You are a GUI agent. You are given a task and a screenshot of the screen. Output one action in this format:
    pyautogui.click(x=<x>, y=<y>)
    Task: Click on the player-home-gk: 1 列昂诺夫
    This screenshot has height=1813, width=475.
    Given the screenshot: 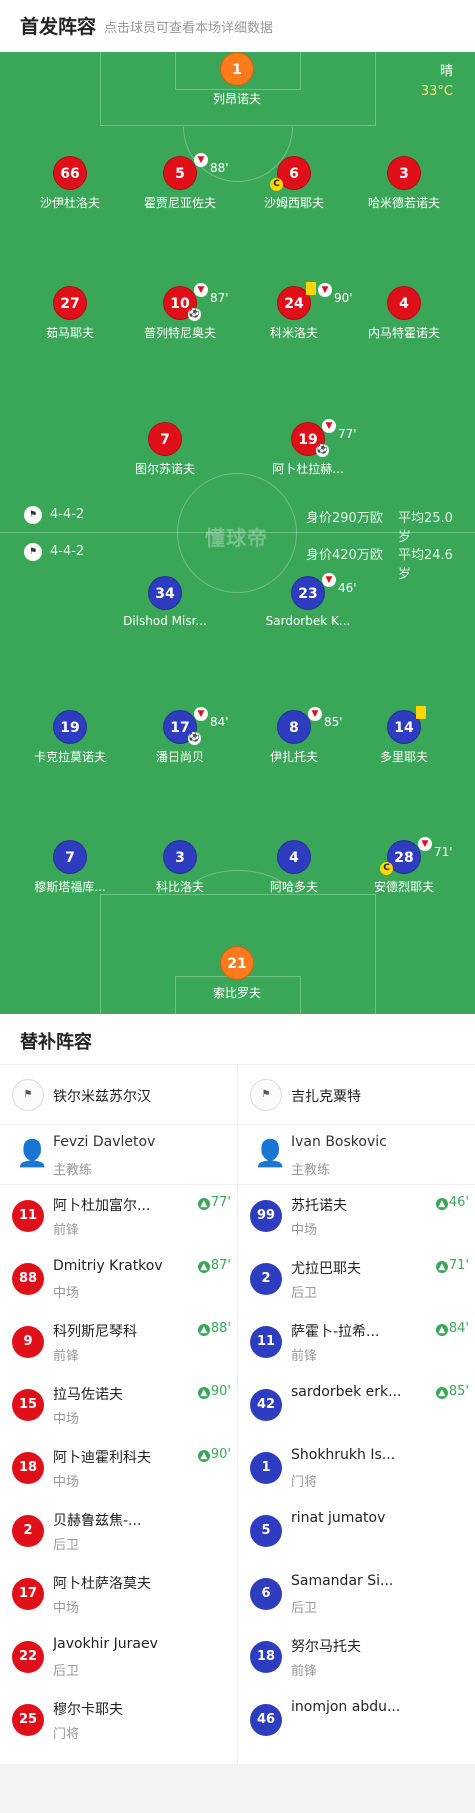 What is the action you would take?
    pyautogui.click(x=237, y=79)
    